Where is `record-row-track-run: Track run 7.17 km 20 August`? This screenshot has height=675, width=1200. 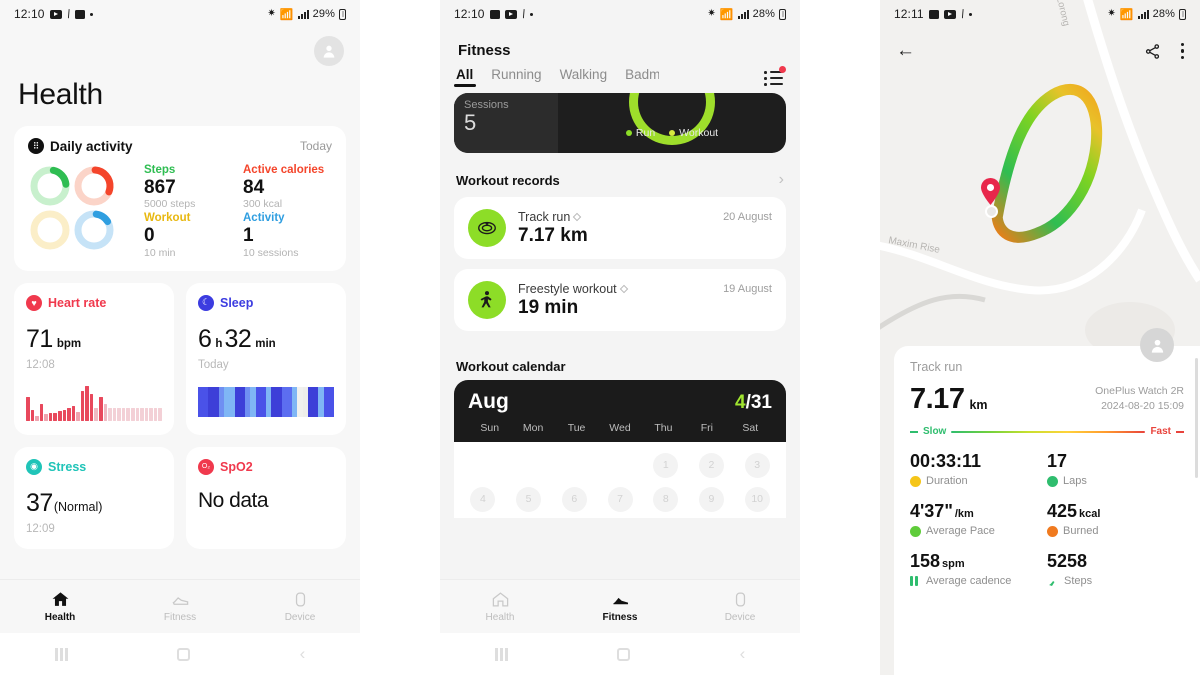 record-row-track-run: Track run 7.17 km 20 August is located at coordinates (620, 228).